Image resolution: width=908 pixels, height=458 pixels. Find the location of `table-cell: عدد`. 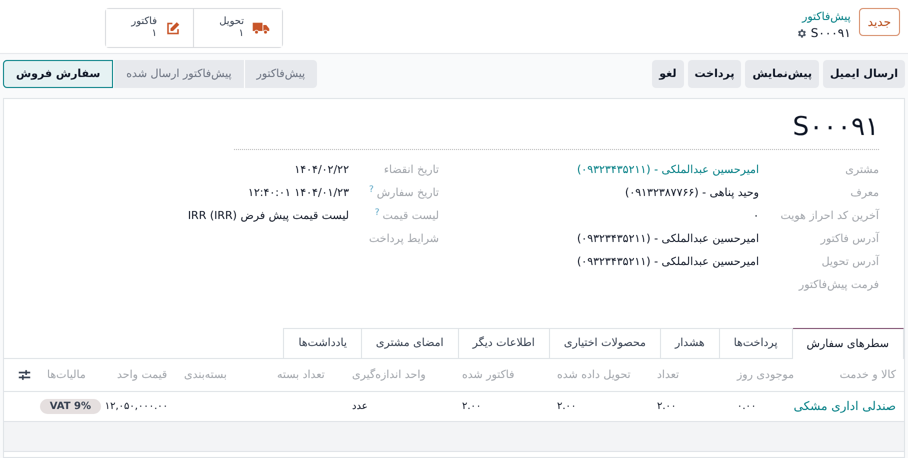

table-cell: عدد is located at coordinates (360, 406).